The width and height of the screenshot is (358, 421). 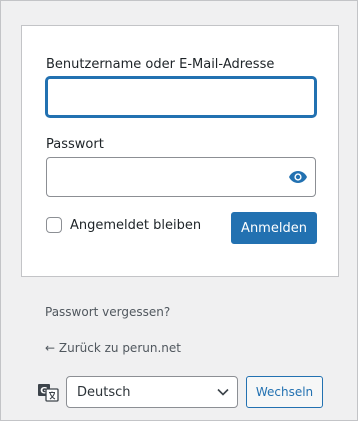 What do you see at coordinates (48, 393) in the screenshot?
I see `translate-icon: G` at bounding box center [48, 393].